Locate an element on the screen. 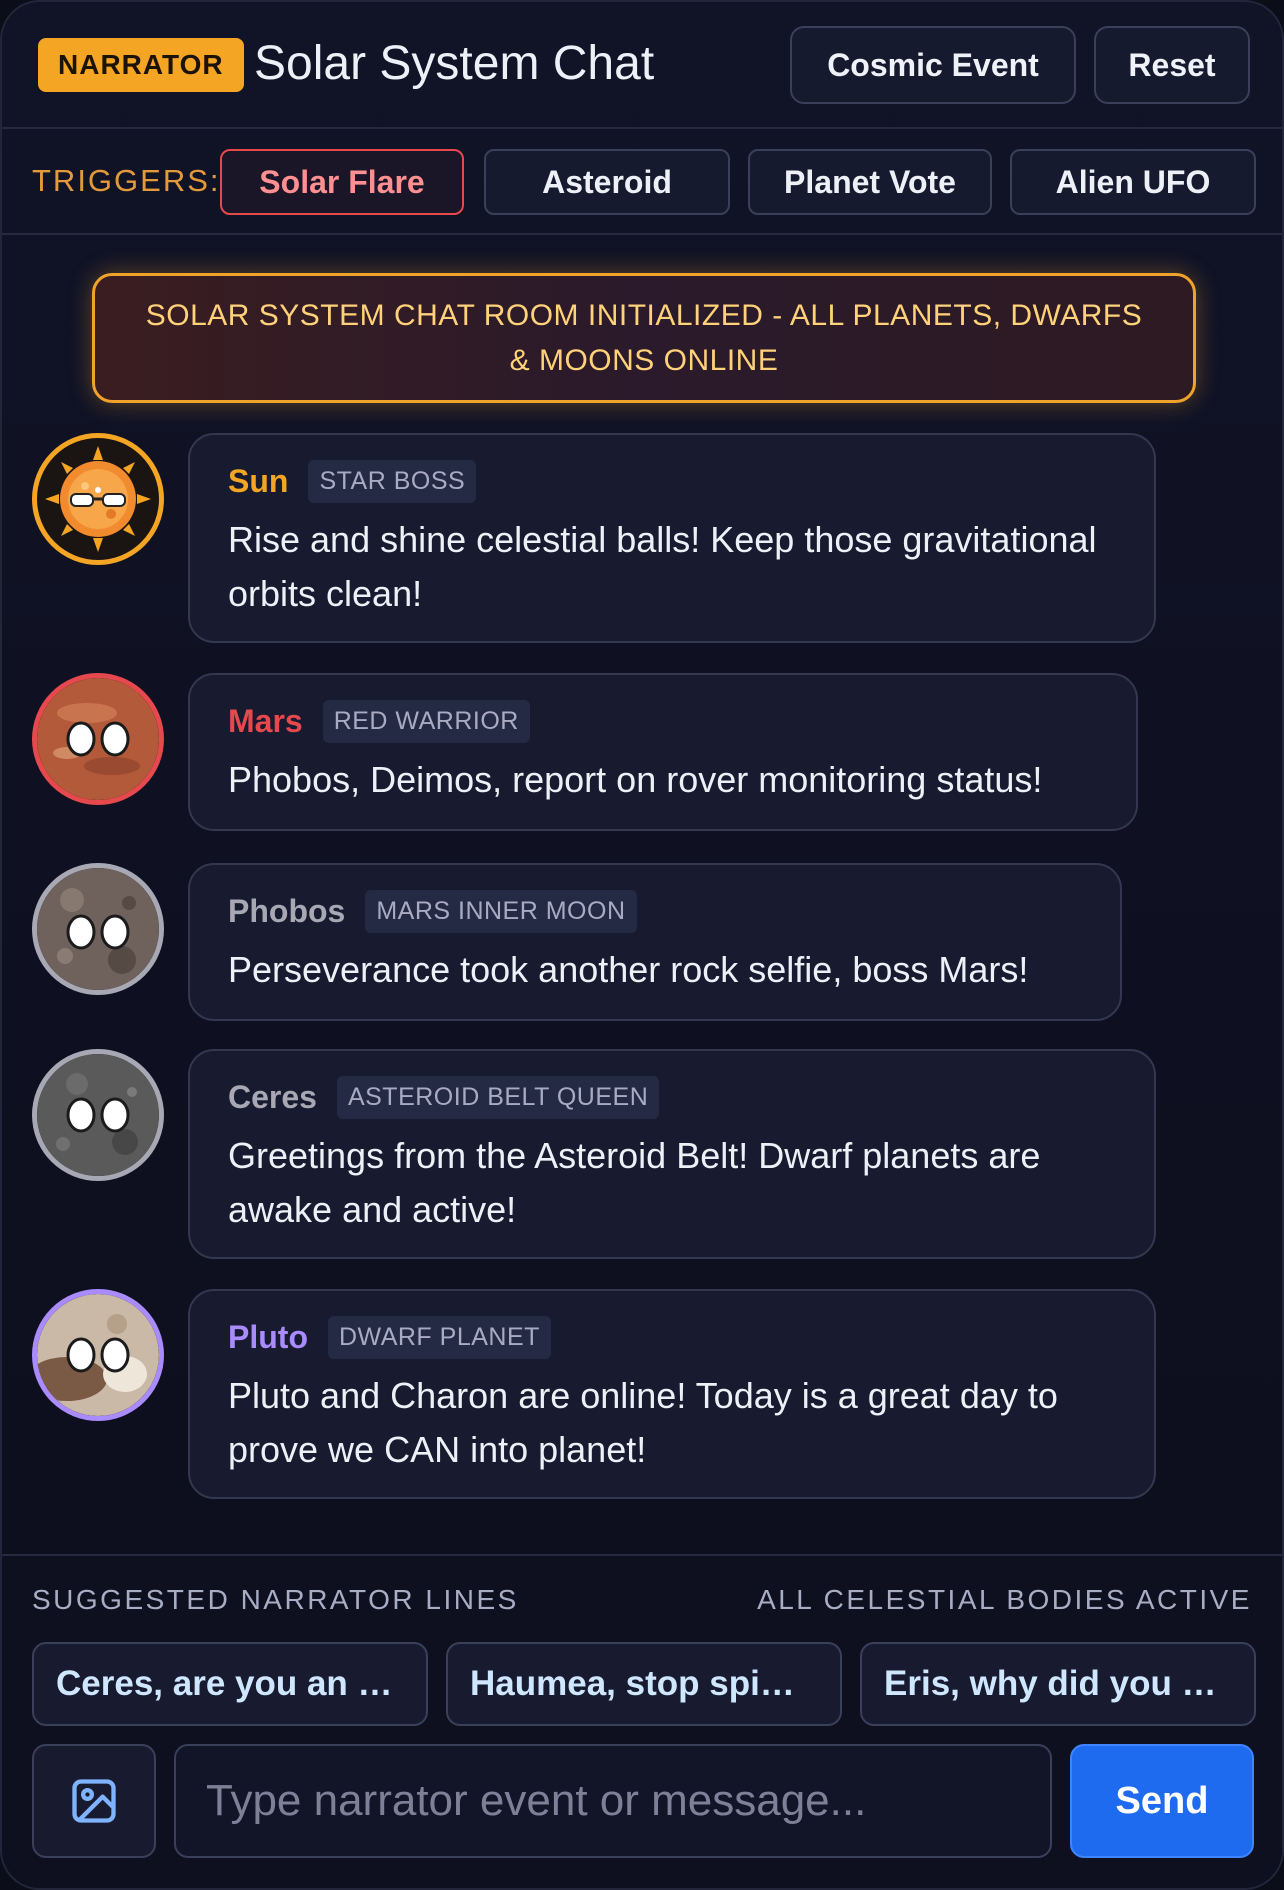 This screenshot has height=1890, width=1284. mars-planet-icon is located at coordinates (98, 739).